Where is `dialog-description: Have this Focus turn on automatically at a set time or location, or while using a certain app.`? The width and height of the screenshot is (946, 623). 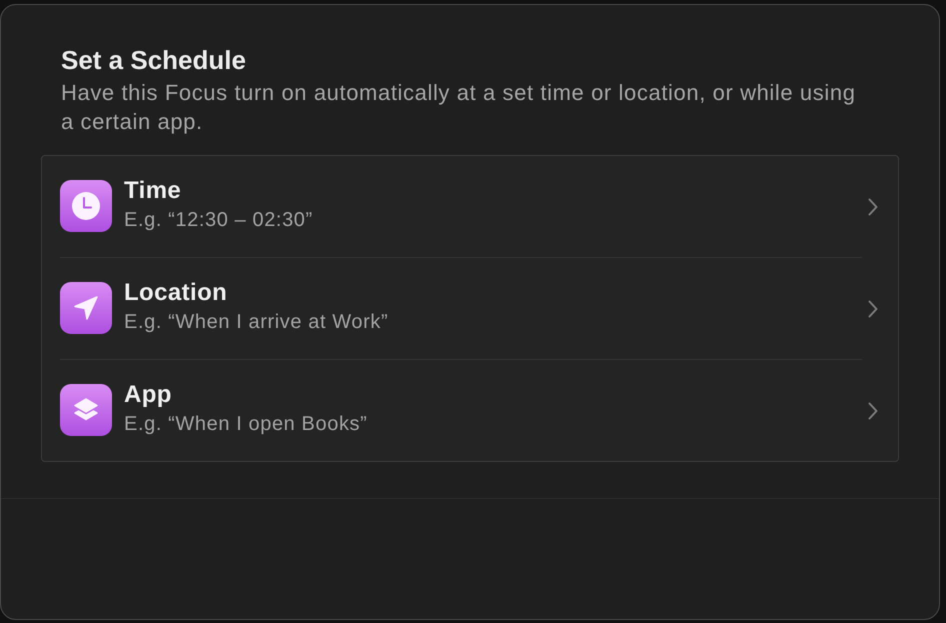 dialog-description: Have this Focus turn on automatically at a set time or location, or while using a certain app. is located at coordinates (459, 107).